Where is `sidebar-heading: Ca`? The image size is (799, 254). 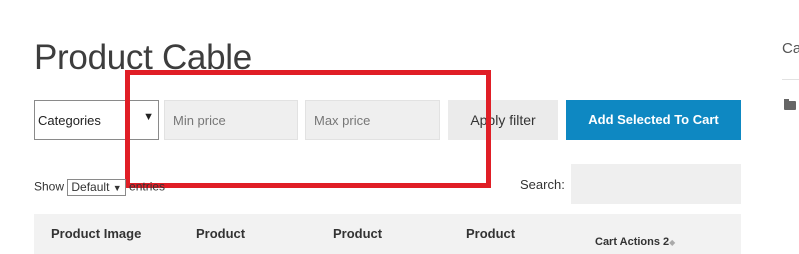
sidebar-heading: Ca is located at coordinates (790, 48).